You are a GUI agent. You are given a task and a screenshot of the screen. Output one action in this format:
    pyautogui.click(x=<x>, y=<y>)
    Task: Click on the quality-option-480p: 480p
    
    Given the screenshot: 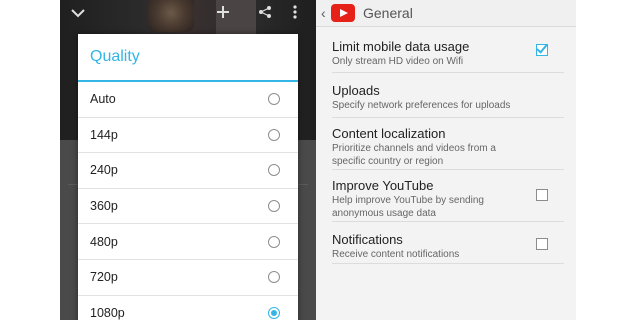 What is the action you would take?
    pyautogui.click(x=188, y=242)
    